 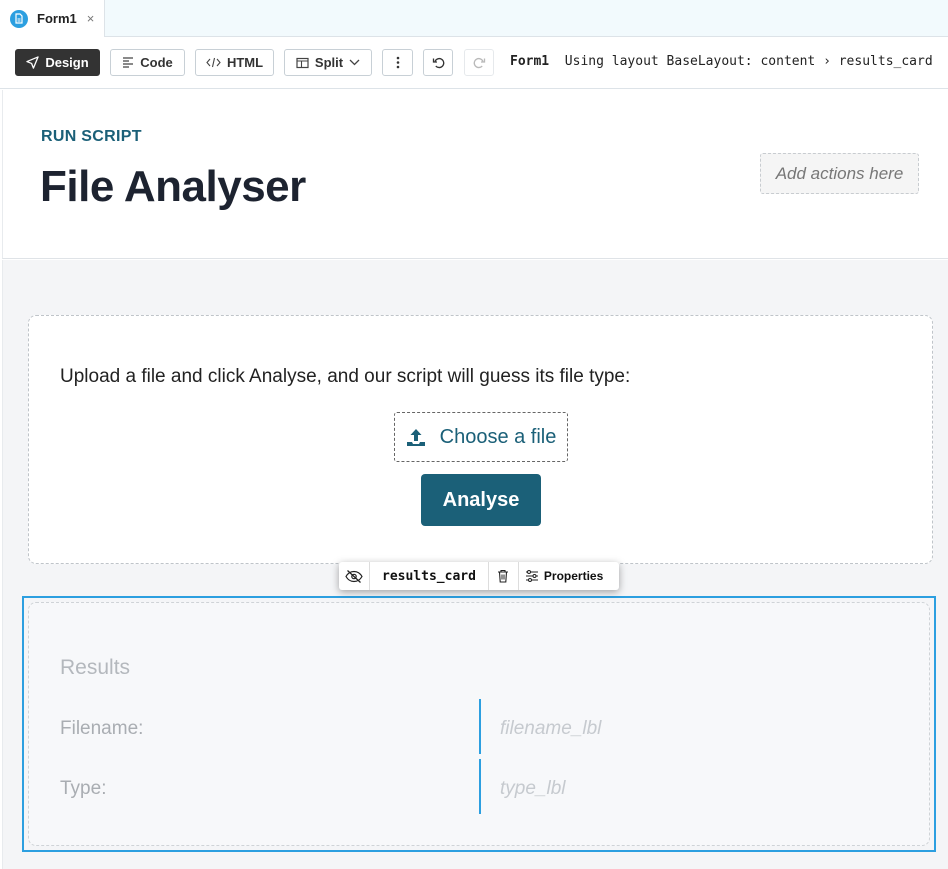 What do you see at coordinates (95, 667) in the screenshot?
I see `results-title: Results` at bounding box center [95, 667].